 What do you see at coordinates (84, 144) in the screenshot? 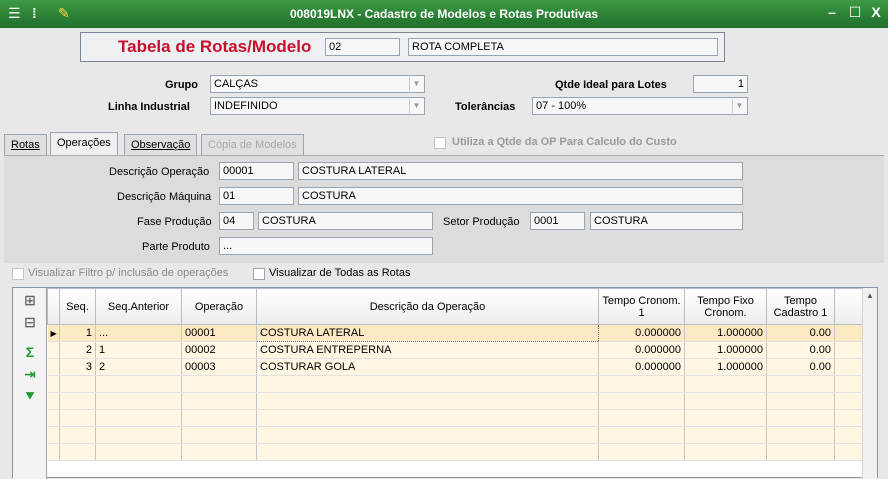
I see `tab-operacoes: Operações` at bounding box center [84, 144].